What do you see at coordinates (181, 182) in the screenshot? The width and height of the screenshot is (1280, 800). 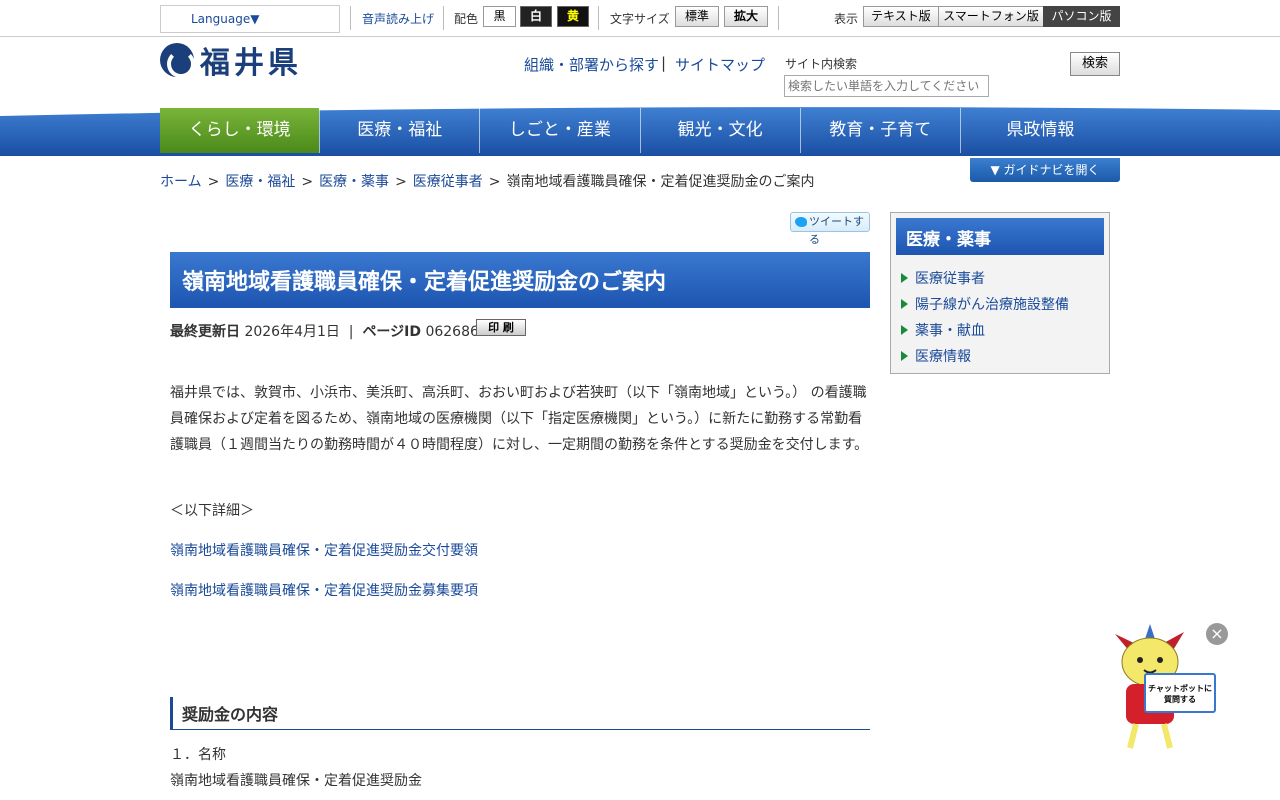 I see `breadcrumb-home: ホーム` at bounding box center [181, 182].